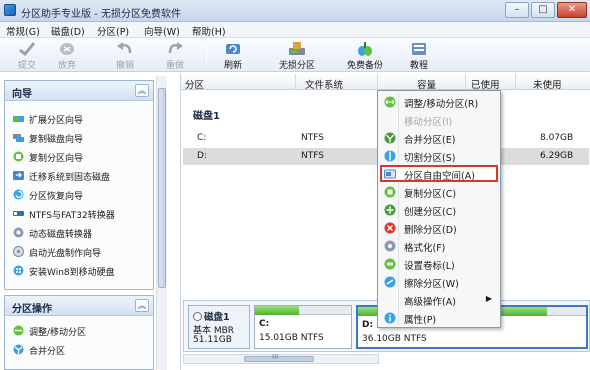 The width and height of the screenshot is (590, 370). I want to click on col-capacity: 容量, so click(426, 84).